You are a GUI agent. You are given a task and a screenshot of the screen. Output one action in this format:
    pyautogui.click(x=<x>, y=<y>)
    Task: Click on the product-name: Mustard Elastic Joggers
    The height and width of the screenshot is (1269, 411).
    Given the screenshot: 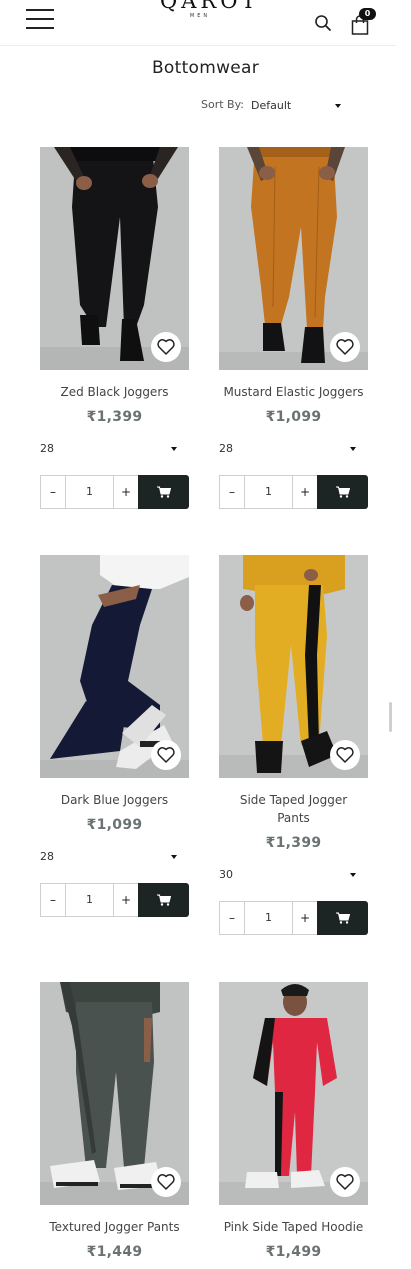 What is the action you would take?
    pyautogui.click(x=293, y=392)
    